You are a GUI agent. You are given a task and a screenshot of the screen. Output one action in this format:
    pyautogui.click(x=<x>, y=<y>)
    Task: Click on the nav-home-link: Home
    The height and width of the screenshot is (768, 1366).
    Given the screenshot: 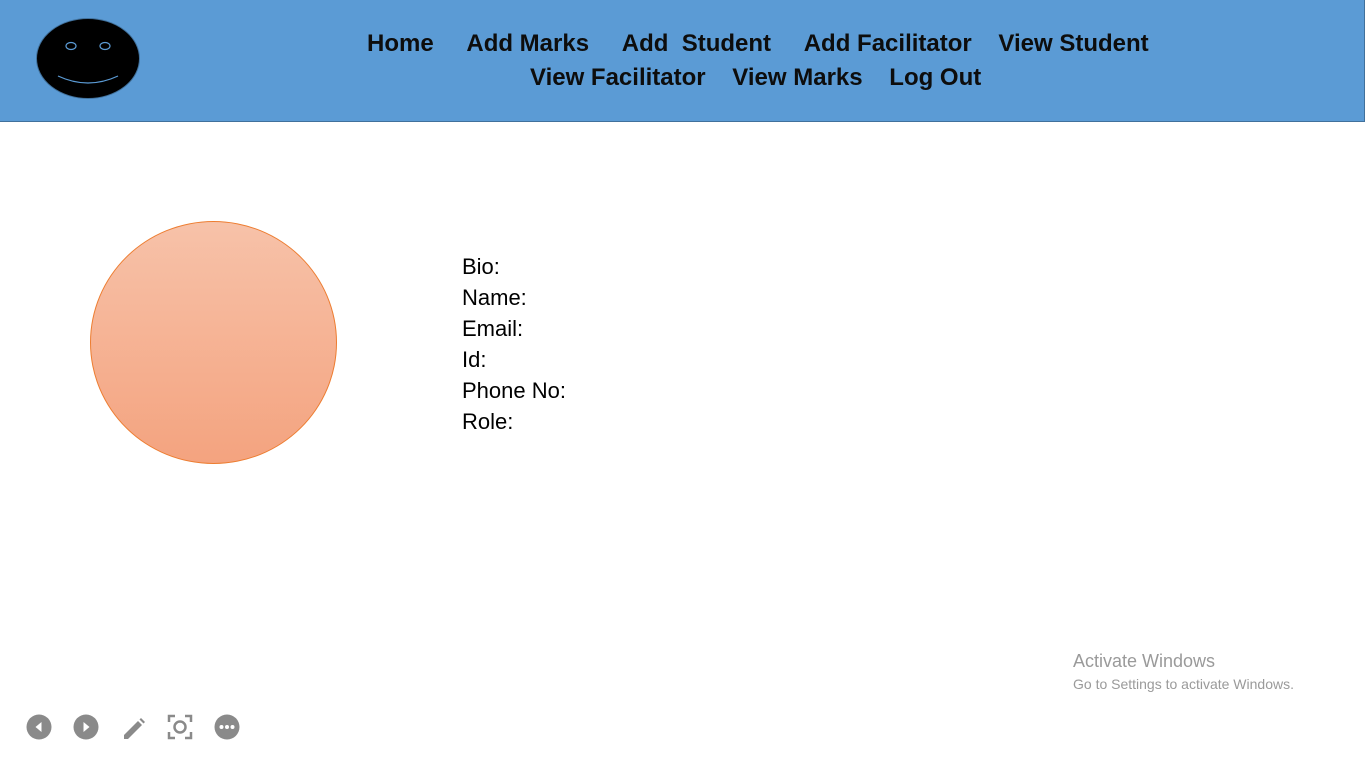 What is the action you would take?
    pyautogui.click(x=400, y=44)
    